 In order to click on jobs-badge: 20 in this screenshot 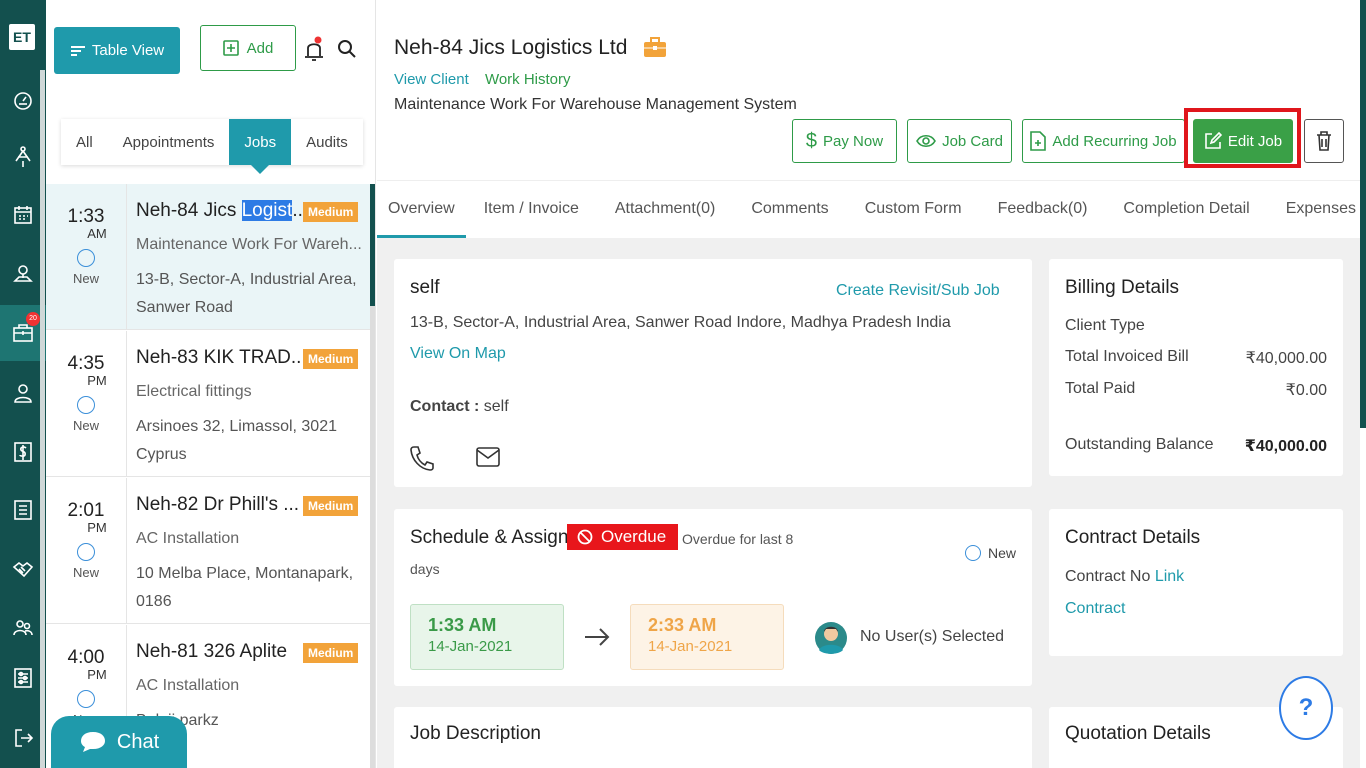, I will do `click(33, 319)`.